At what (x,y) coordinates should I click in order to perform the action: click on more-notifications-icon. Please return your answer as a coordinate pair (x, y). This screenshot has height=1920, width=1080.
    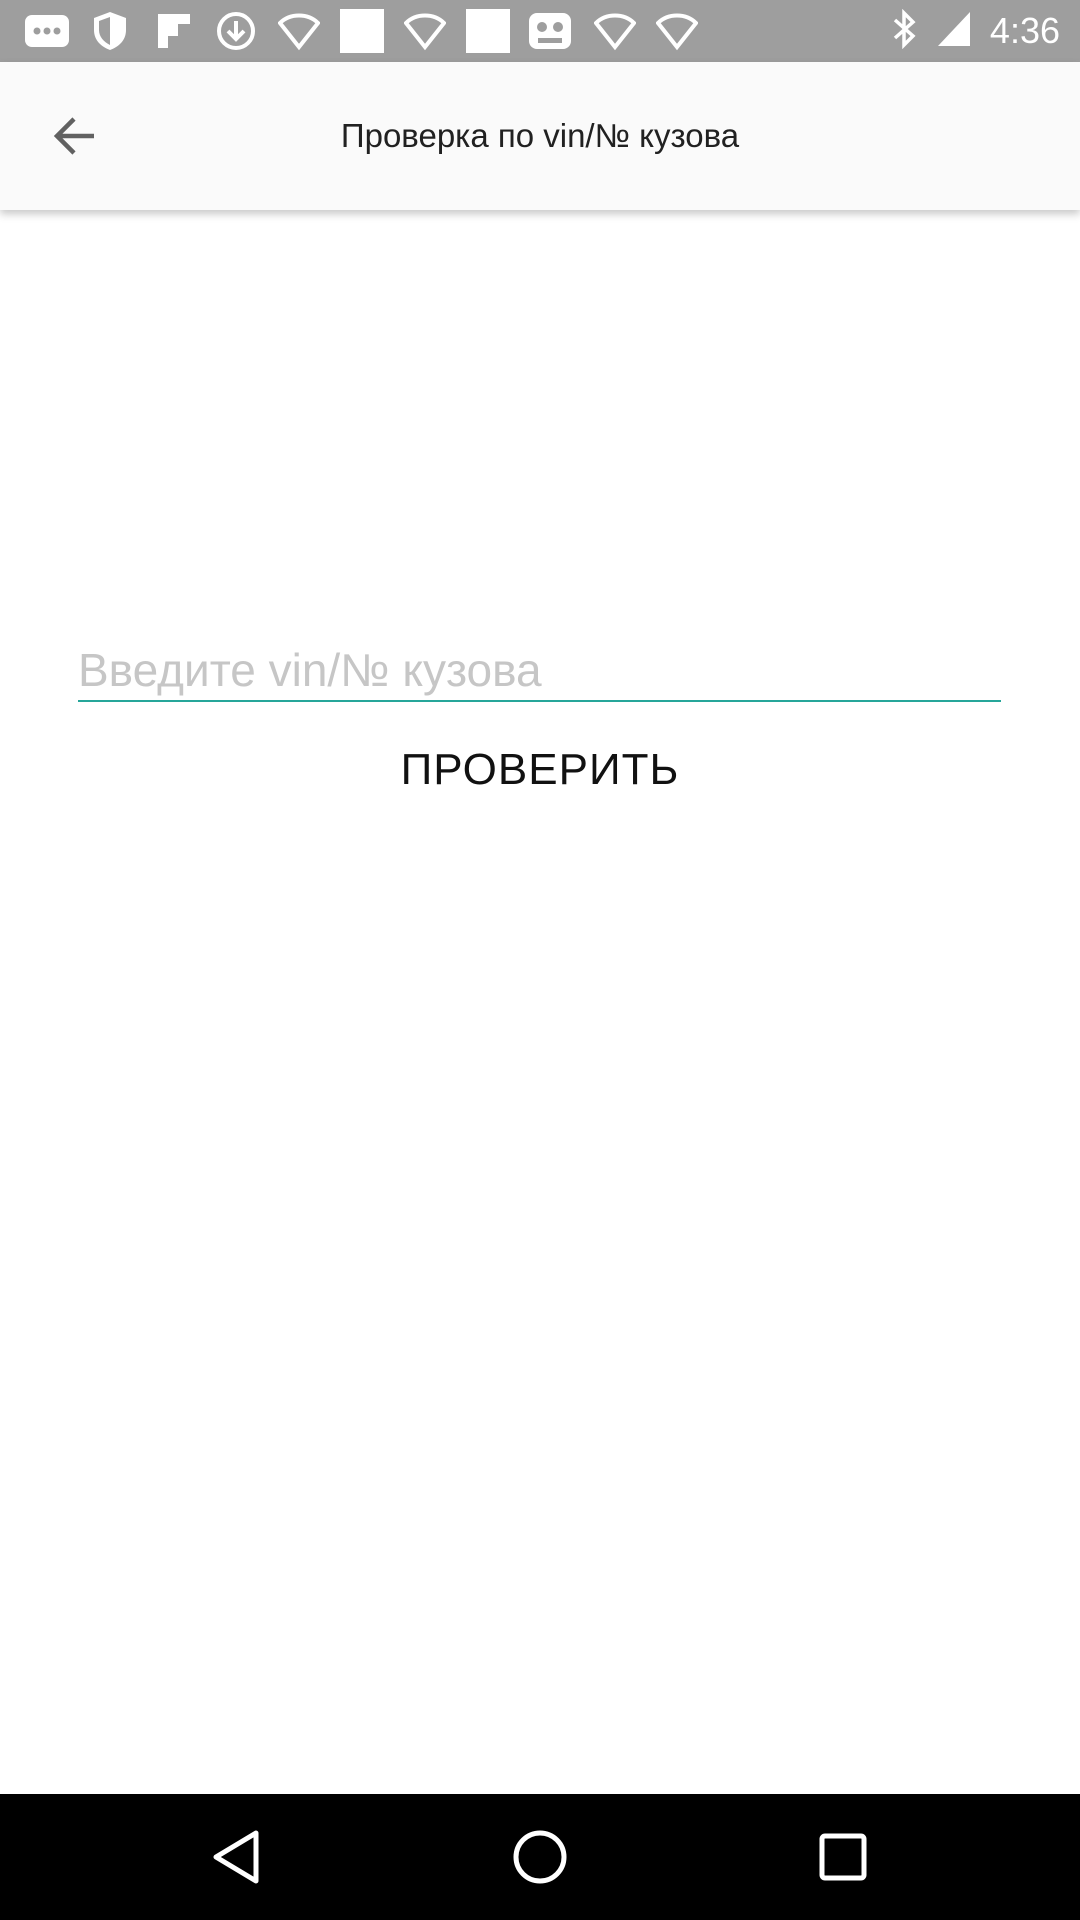
    Looking at the image, I should click on (47, 31).